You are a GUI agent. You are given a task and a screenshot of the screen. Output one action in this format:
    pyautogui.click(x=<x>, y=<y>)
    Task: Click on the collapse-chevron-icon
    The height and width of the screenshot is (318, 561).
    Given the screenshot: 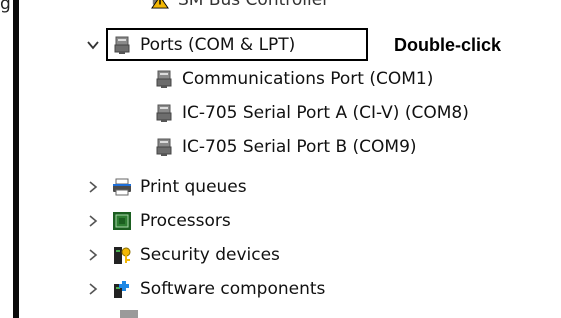 What is the action you would take?
    pyautogui.click(x=93, y=45)
    